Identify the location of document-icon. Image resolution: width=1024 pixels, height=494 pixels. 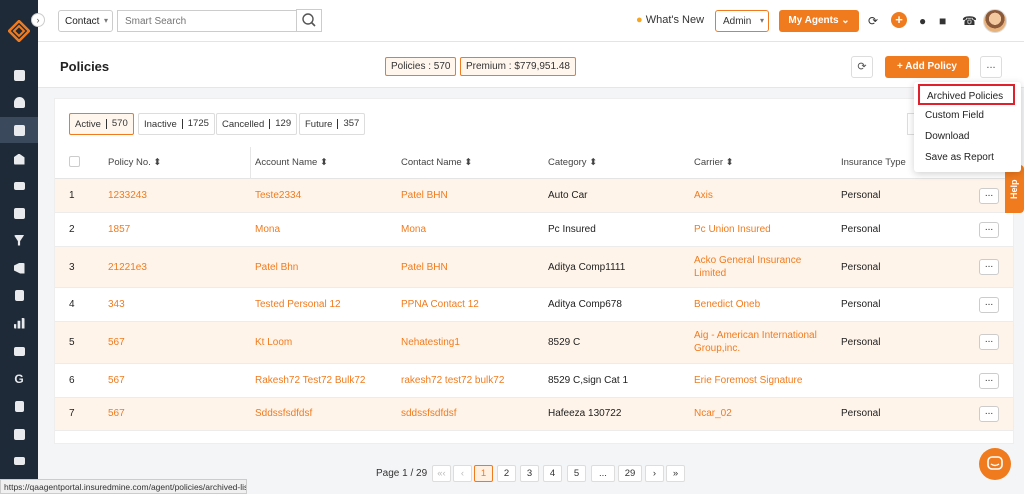
(19, 295).